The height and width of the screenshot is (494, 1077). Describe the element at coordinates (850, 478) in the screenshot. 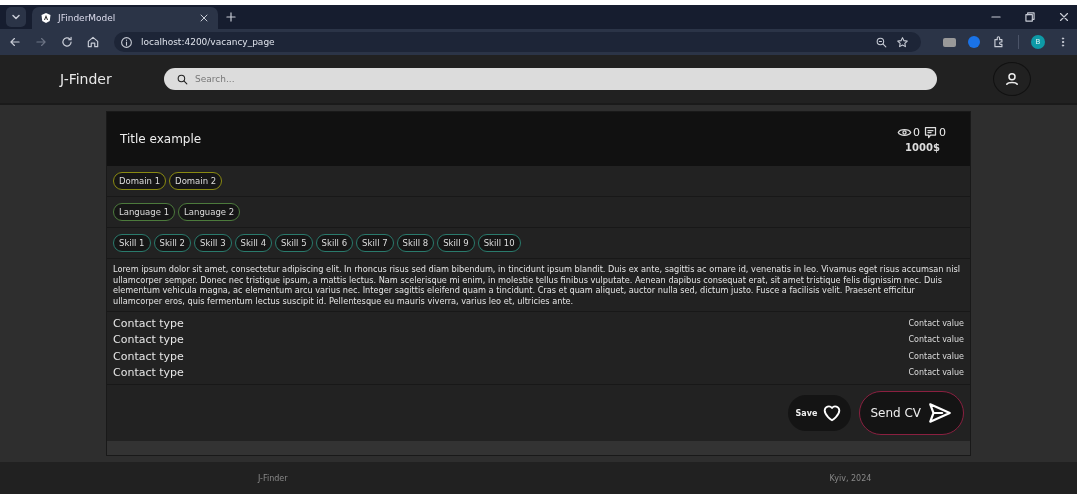

I see `footer-text: Kyiv, 2024` at that location.